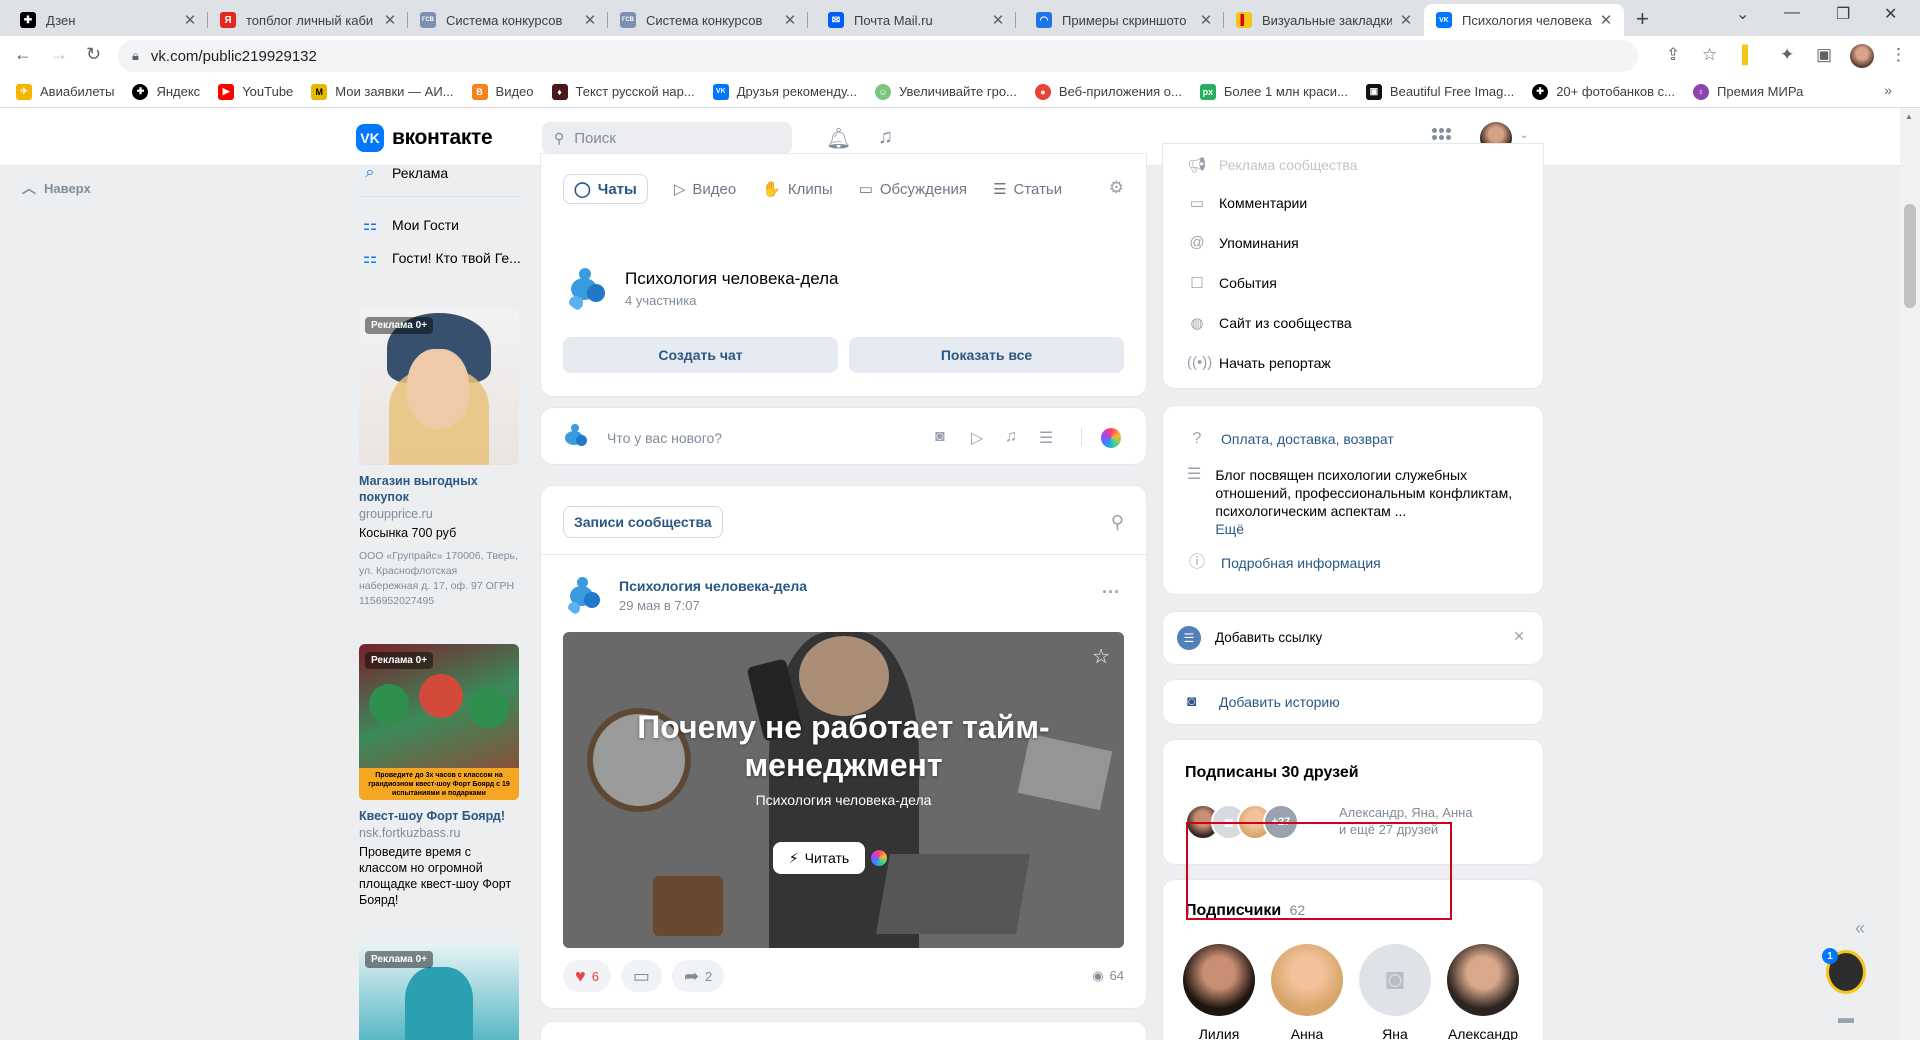  What do you see at coordinates (705, 189) in the screenshot?
I see `tab-video: ▷ Видео` at bounding box center [705, 189].